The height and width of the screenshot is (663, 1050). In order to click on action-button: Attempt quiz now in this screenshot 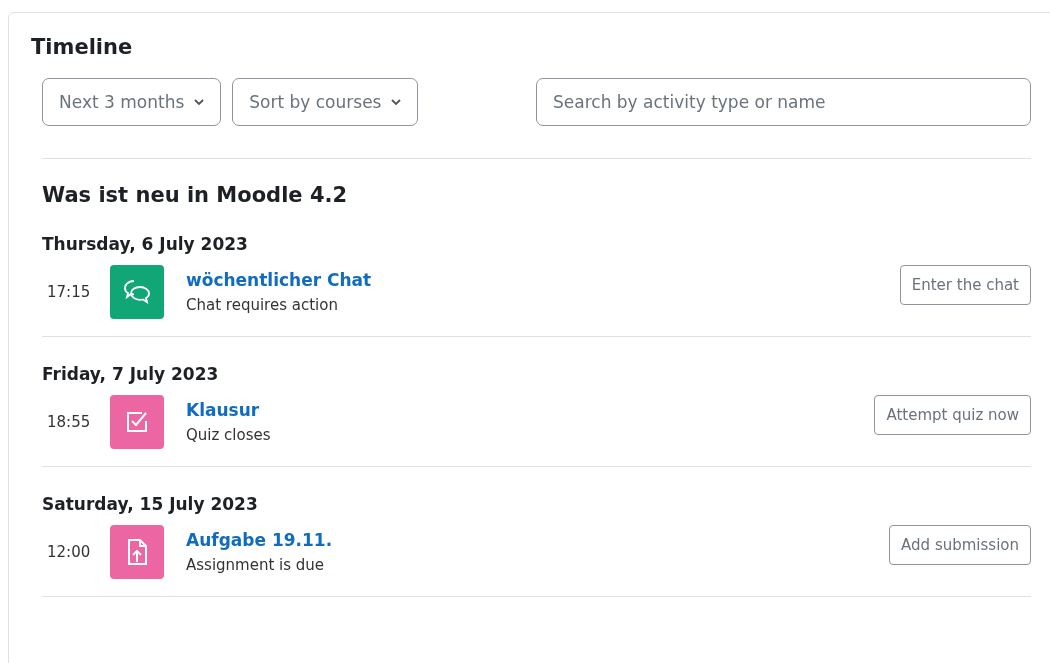, I will do `click(952, 415)`.